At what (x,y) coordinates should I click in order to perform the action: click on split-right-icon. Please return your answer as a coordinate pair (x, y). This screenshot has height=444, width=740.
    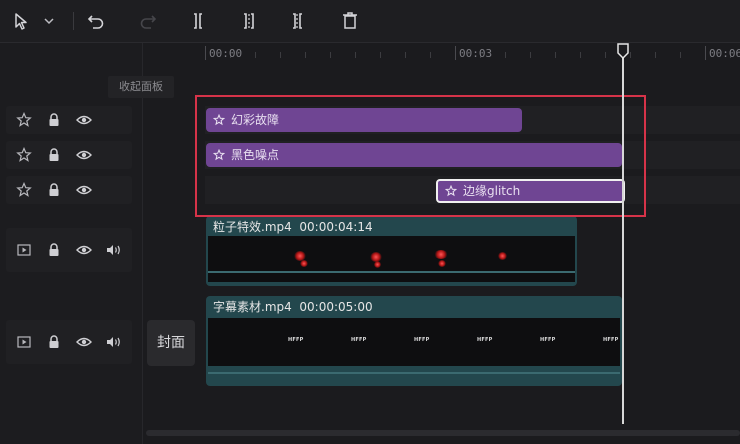
    Looking at the image, I should click on (298, 21).